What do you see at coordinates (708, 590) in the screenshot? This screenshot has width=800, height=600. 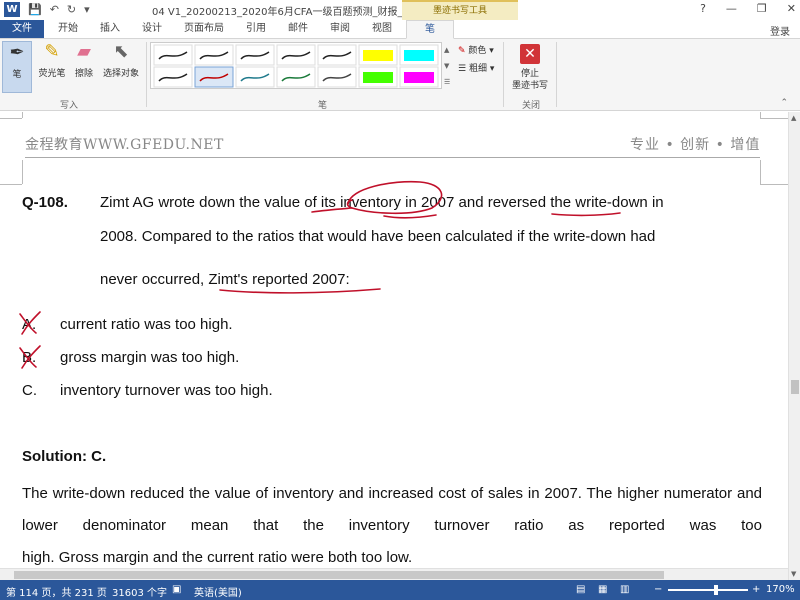 I see `zoom-slider-track` at bounding box center [708, 590].